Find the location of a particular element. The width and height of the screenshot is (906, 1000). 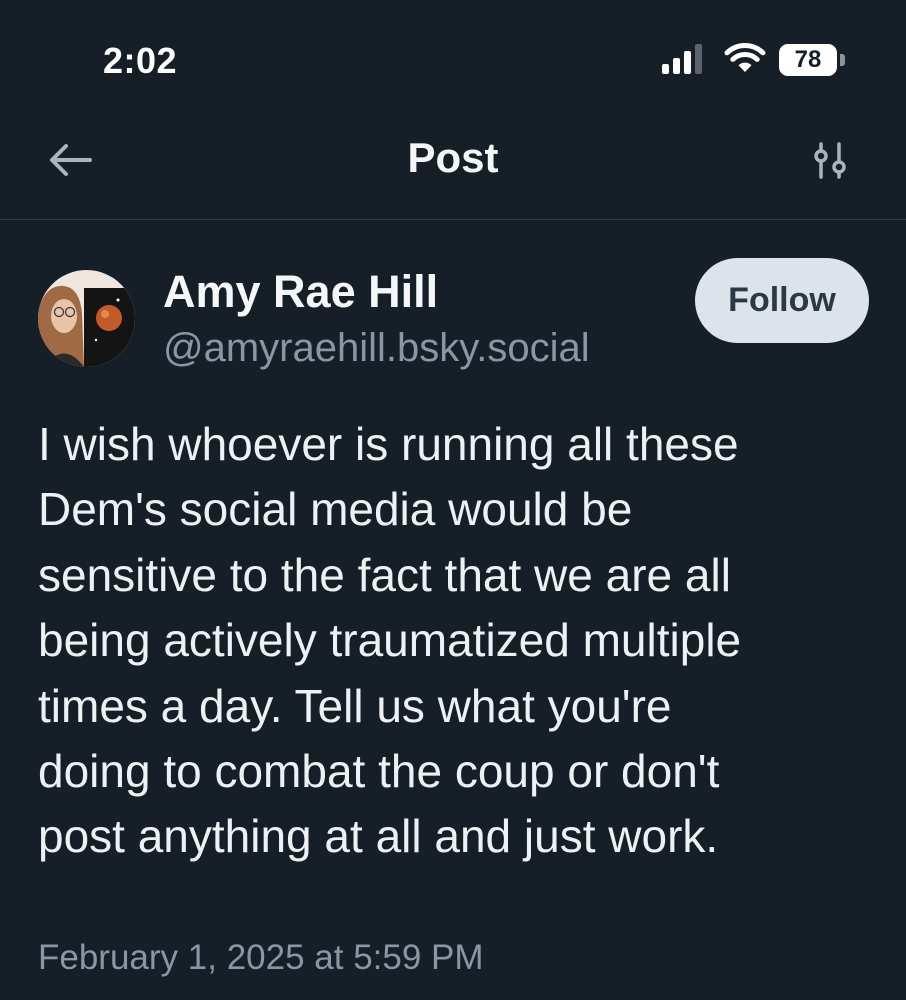

post-text-line: doing to combat the coup or don't is located at coordinates (379, 771).